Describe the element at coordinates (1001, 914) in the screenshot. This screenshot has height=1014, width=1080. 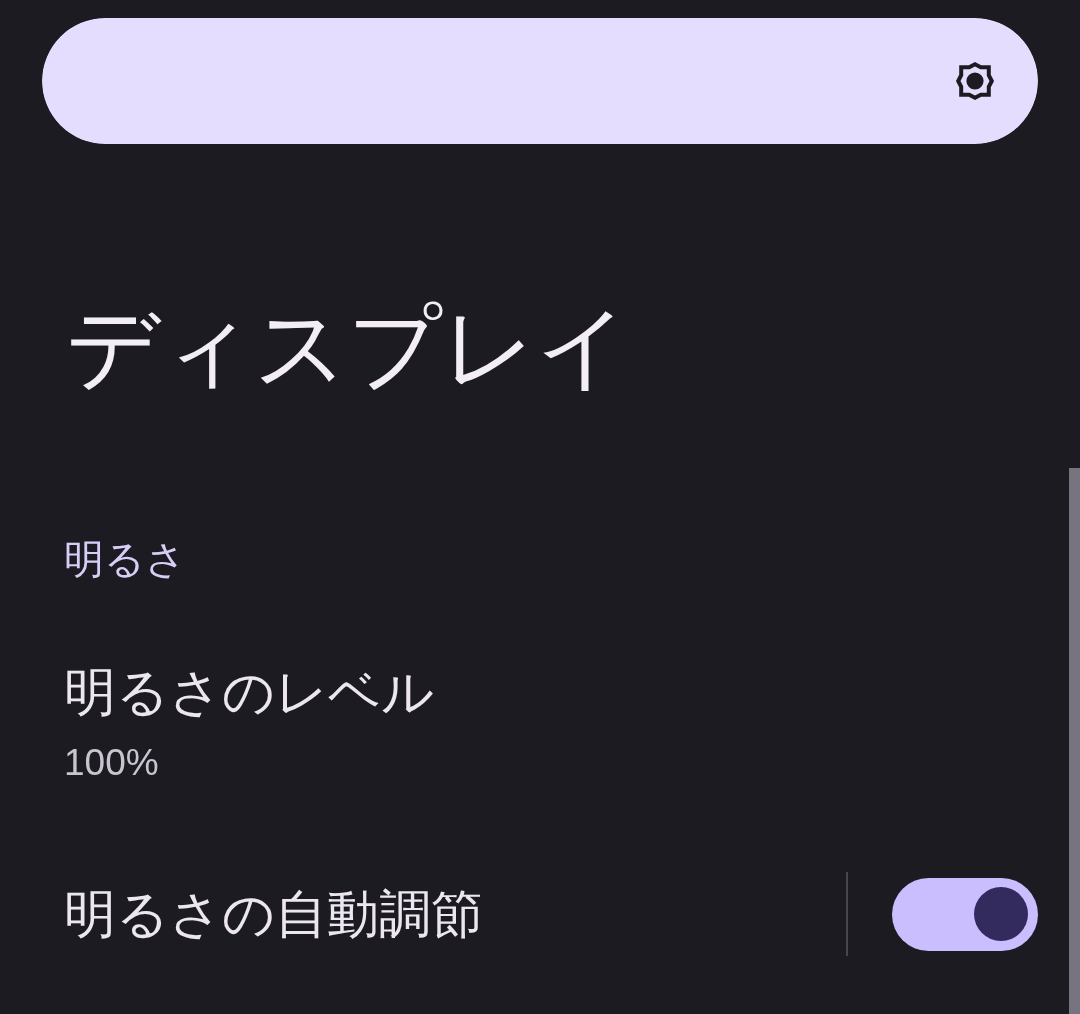
I see `toggle-thumb-icon` at that location.